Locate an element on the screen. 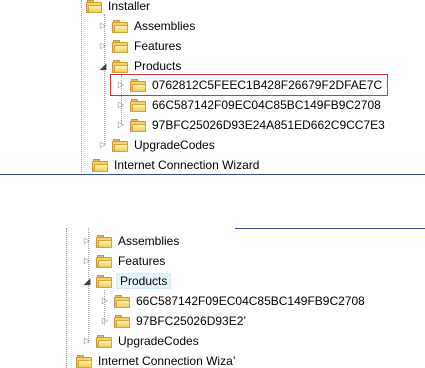 The width and height of the screenshot is (425, 368). tree-node-installer: Installer is located at coordinates (119, 8).